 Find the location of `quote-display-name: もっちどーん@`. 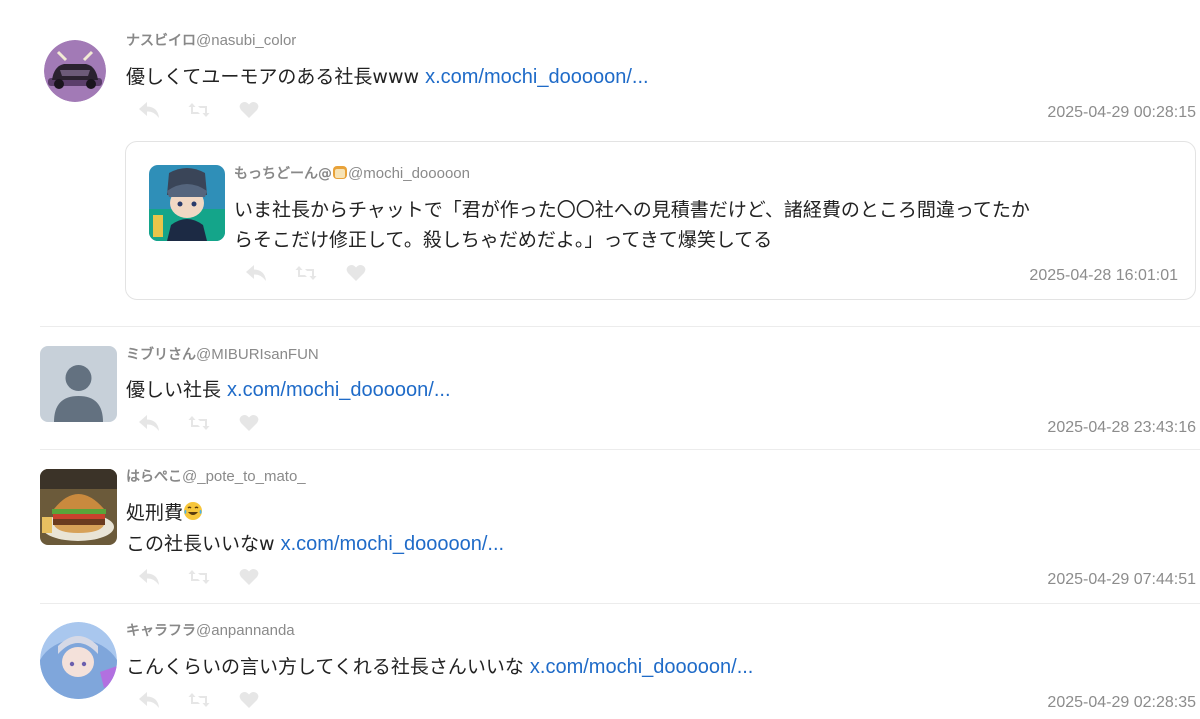

quote-display-name: もっちどーん@ is located at coordinates (283, 174).